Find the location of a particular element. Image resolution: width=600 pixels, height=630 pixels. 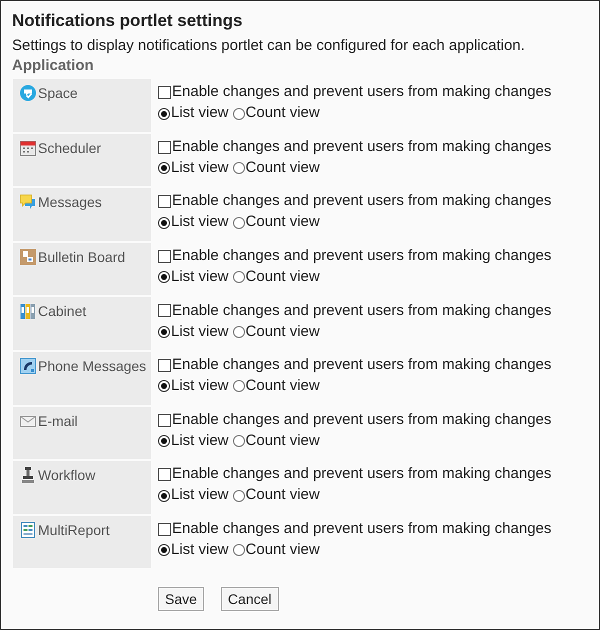

app-name: Scheduler is located at coordinates (70, 148).